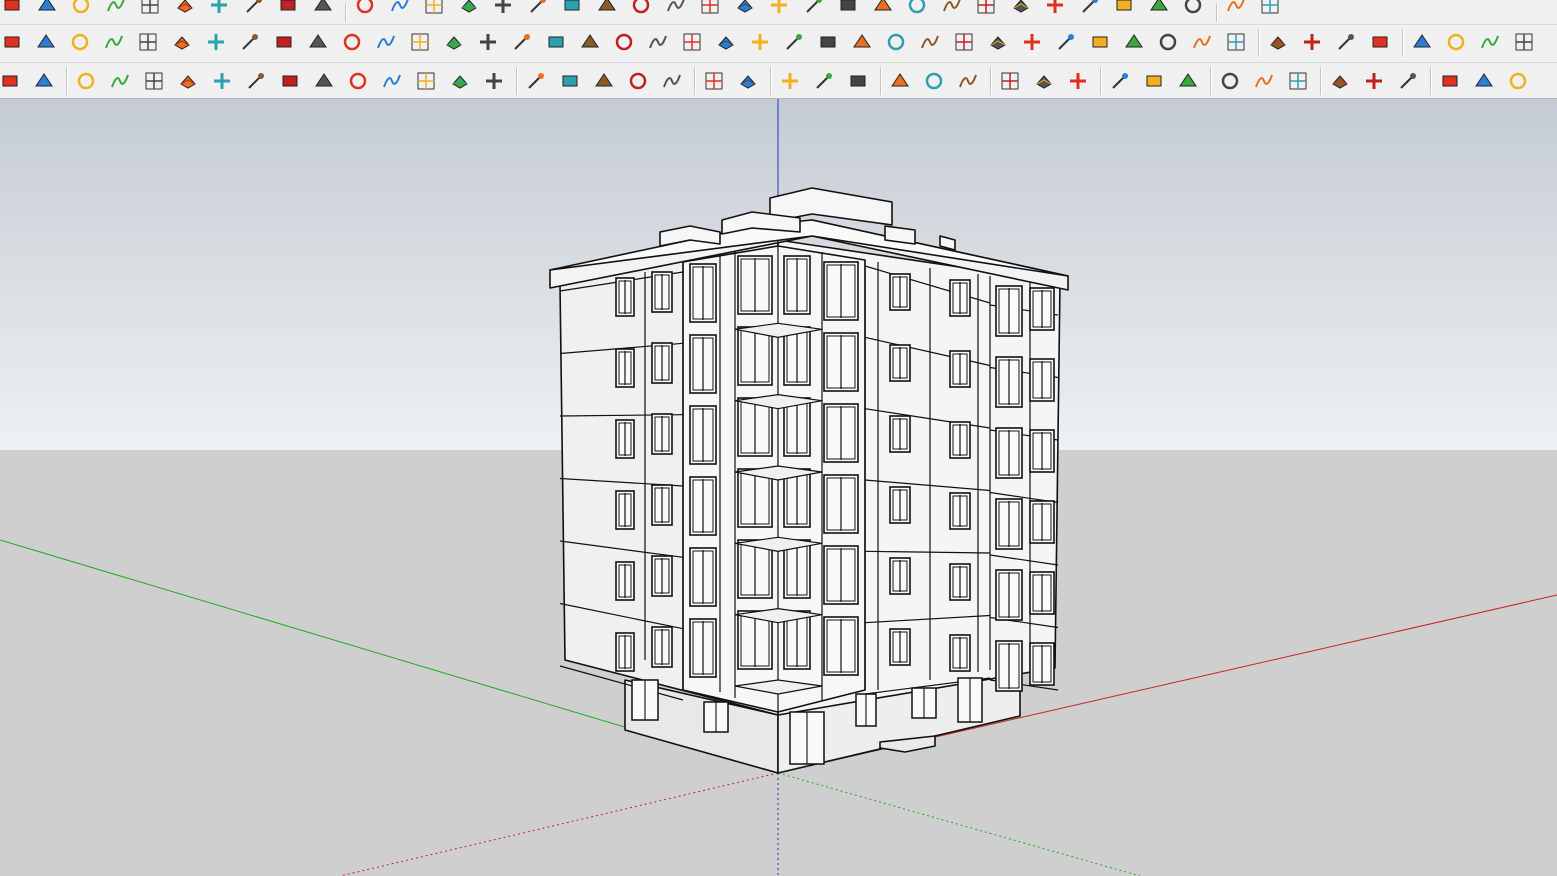 Image resolution: width=1557 pixels, height=876 pixels. I want to click on bracket-icon, so click(386, 42).